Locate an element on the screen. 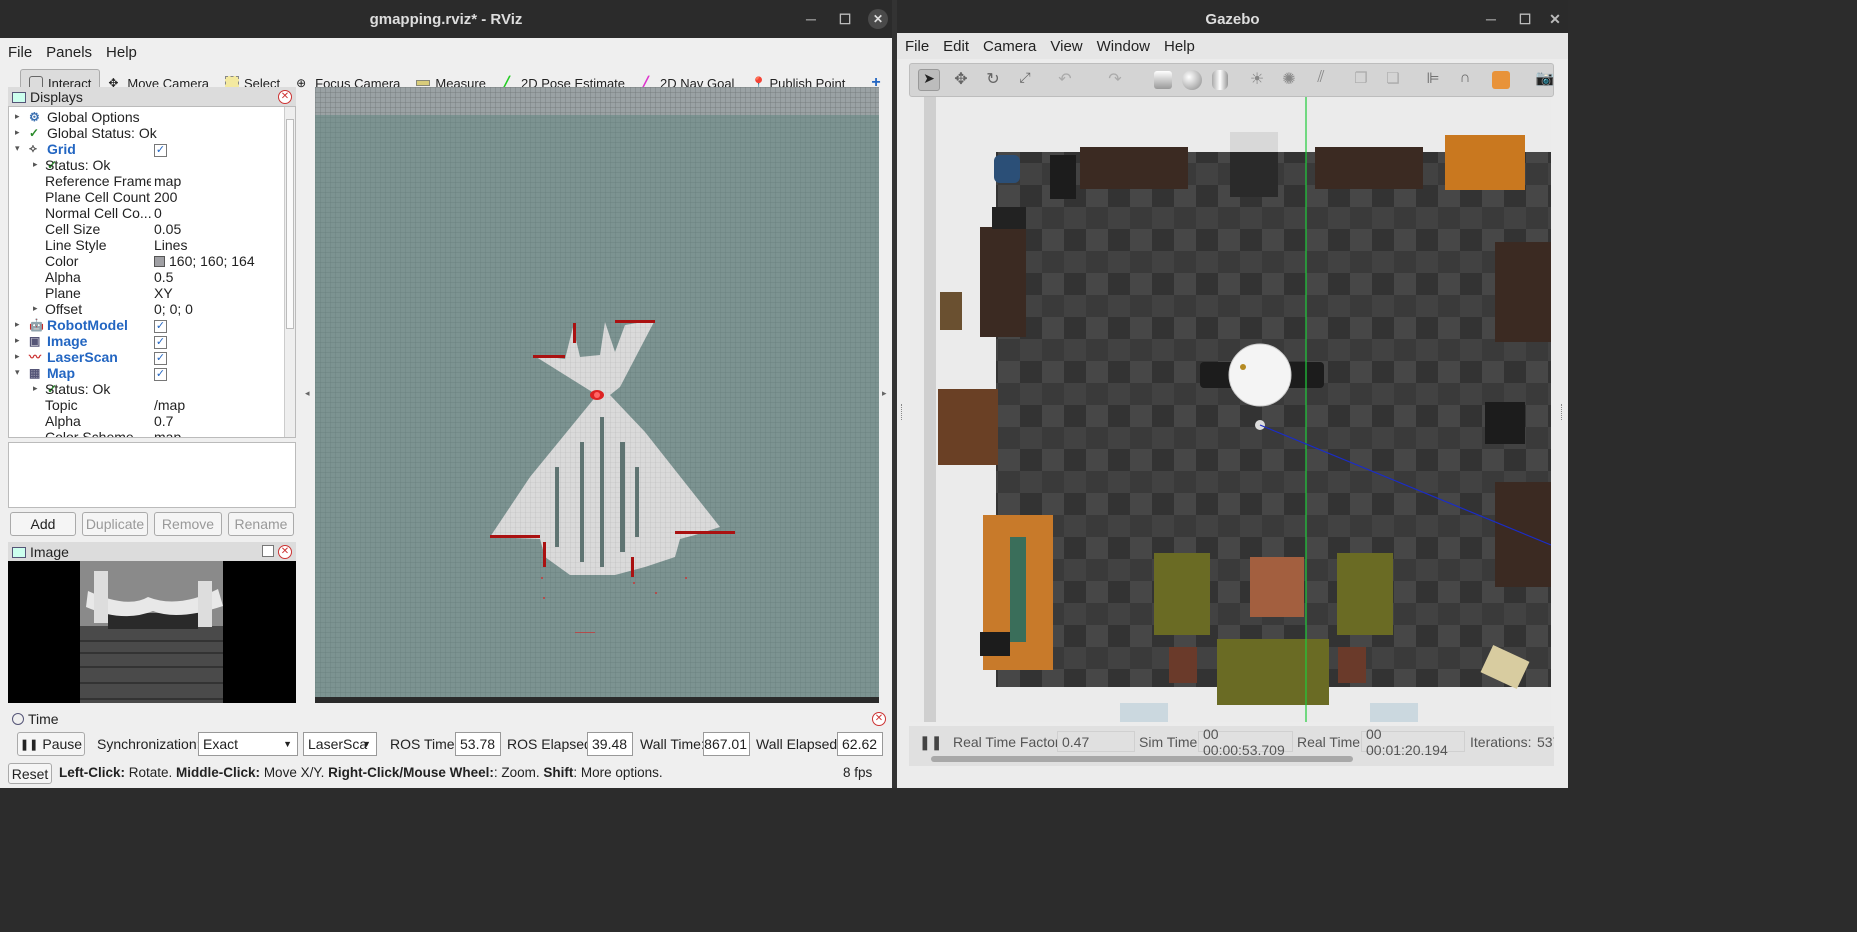 This screenshot has height=932, width=1857. snap-icon: ∩ is located at coordinates (1465, 80).